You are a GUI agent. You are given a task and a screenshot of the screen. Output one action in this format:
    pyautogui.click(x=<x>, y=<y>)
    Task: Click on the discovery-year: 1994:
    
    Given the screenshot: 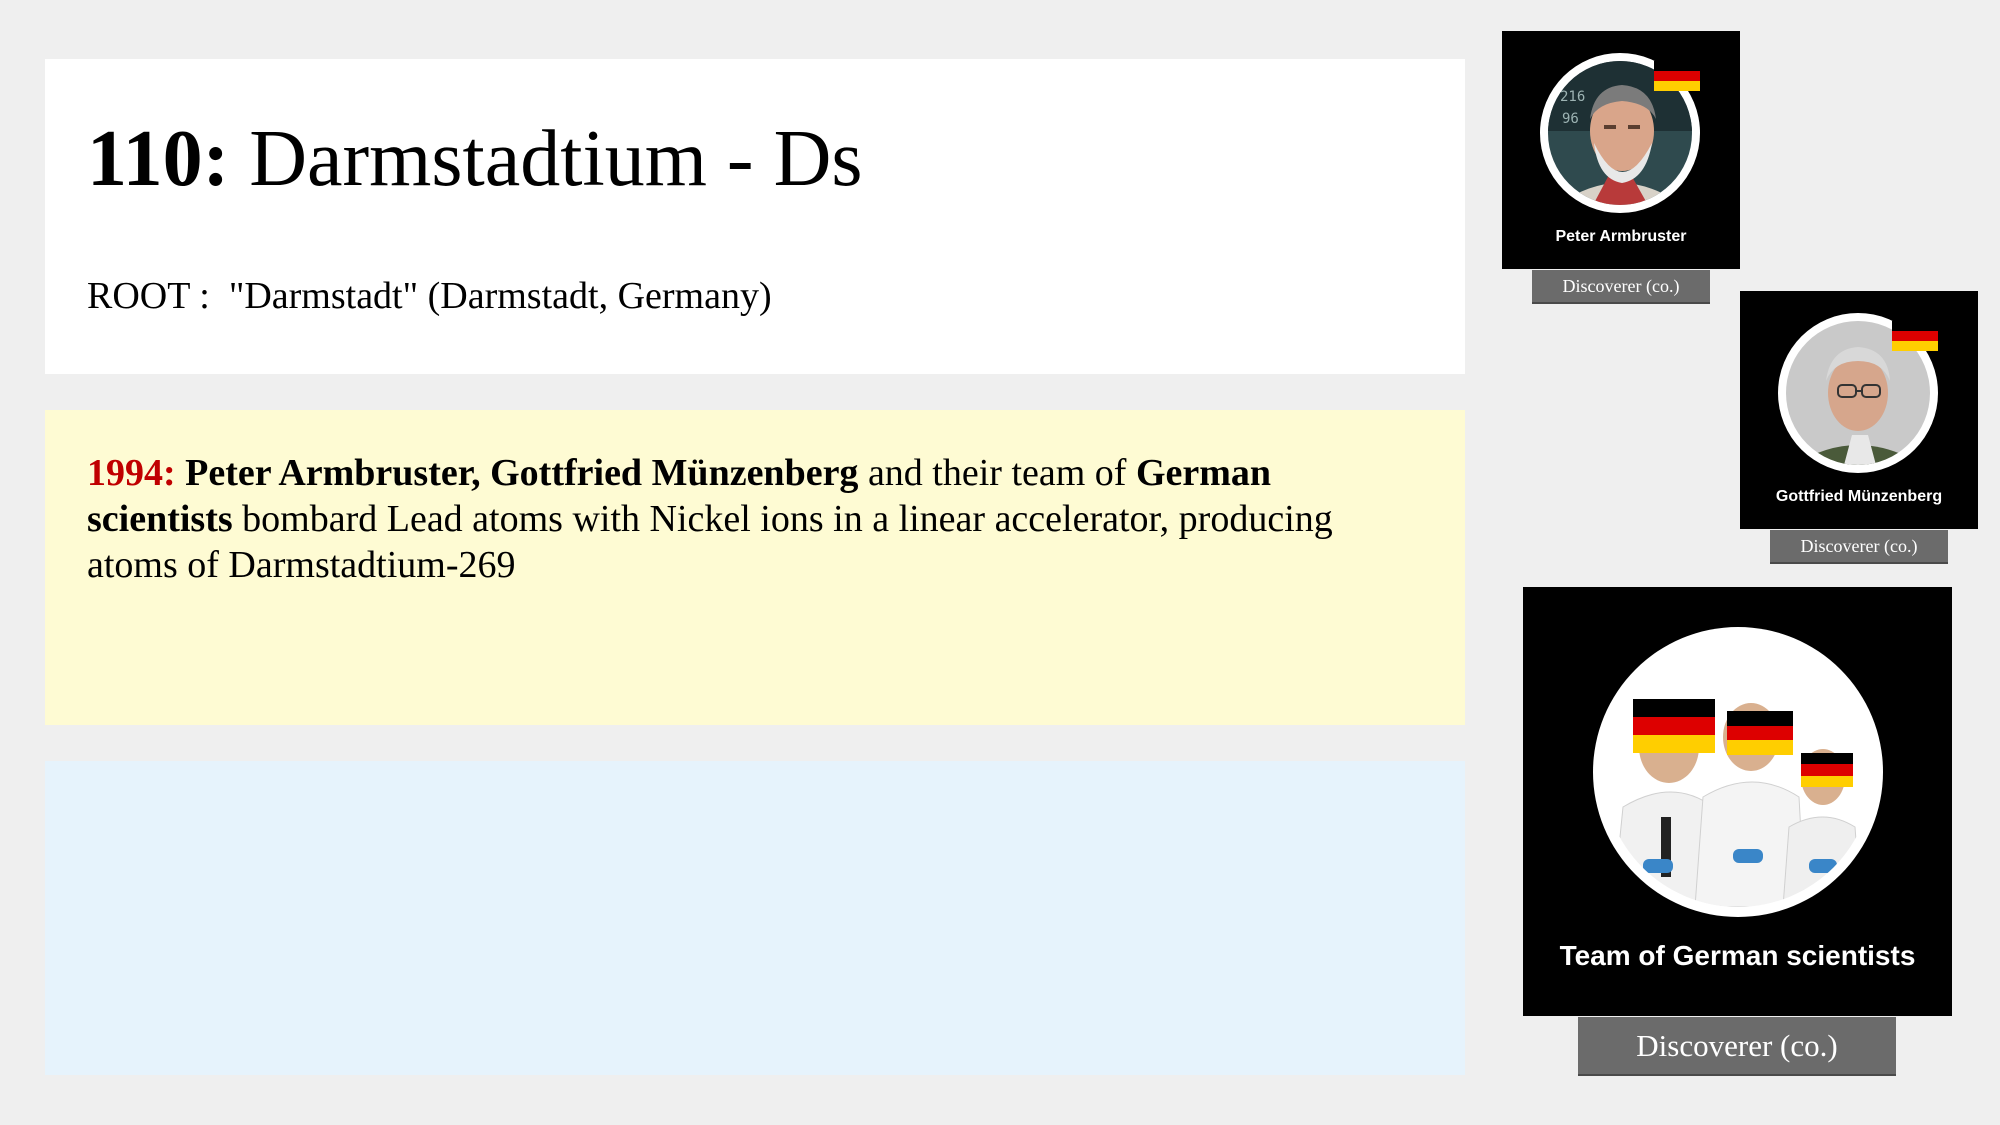 What is the action you would take?
    pyautogui.click(x=131, y=473)
    